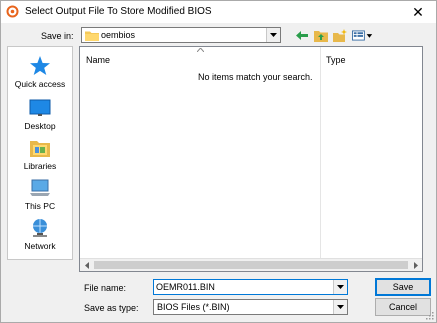 The image size is (437, 323). Describe the element at coordinates (320, 152) in the screenshot. I see `column-divider` at that location.